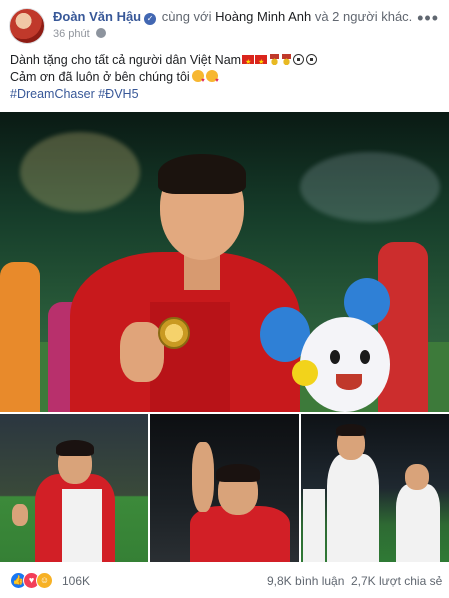 This screenshot has height=598, width=449. Describe the element at coordinates (428, 18) in the screenshot. I see `more-options-icon: •••` at that location.